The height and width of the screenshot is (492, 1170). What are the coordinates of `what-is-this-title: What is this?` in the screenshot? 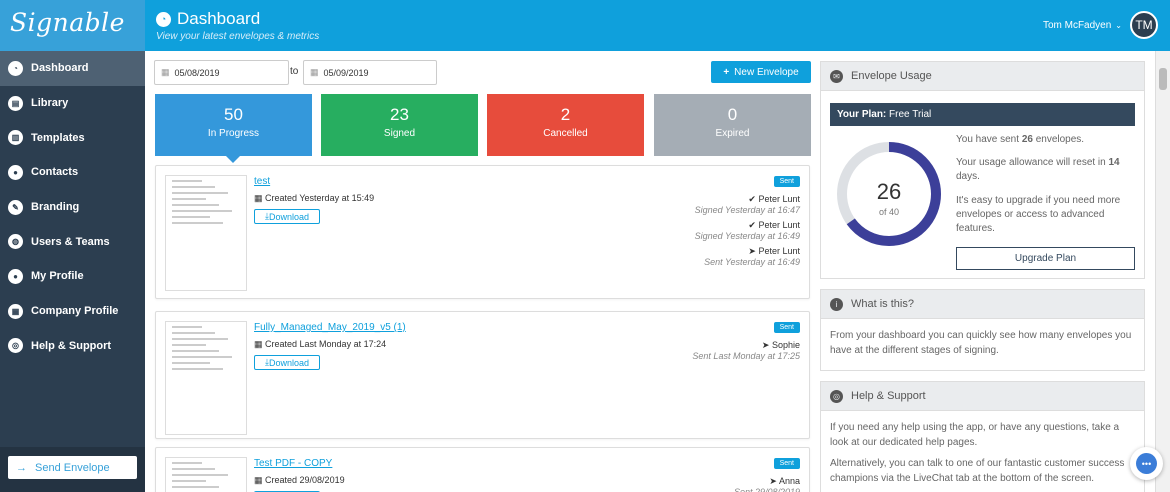 It's located at (882, 304).